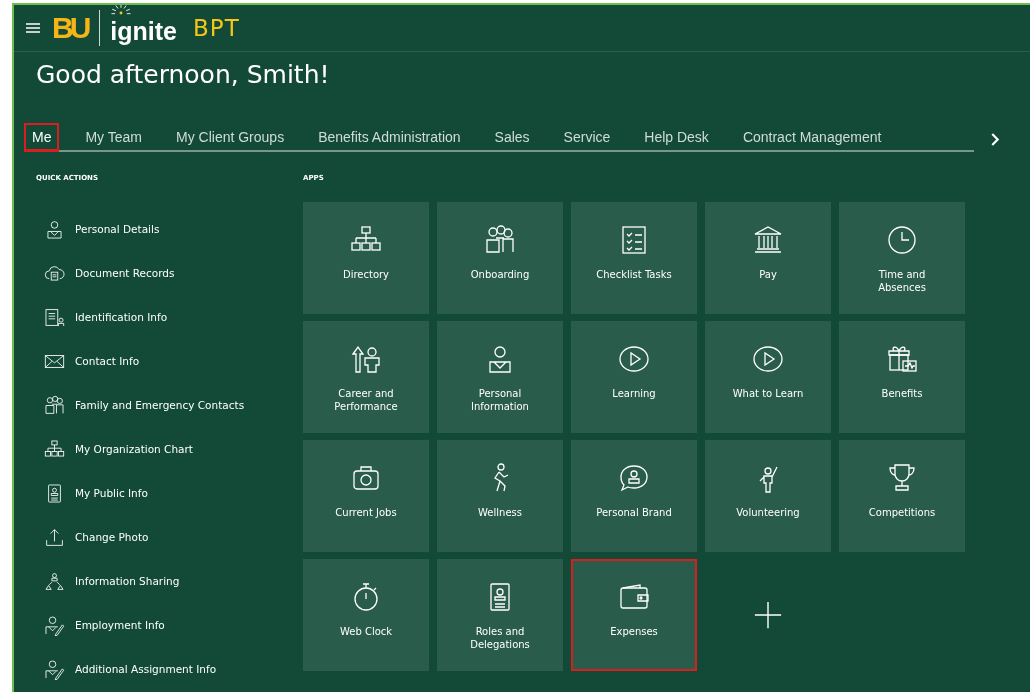 This screenshot has width=1030, height=692. Describe the element at coordinates (902, 496) in the screenshot. I see `app-tile: Competitions` at that location.